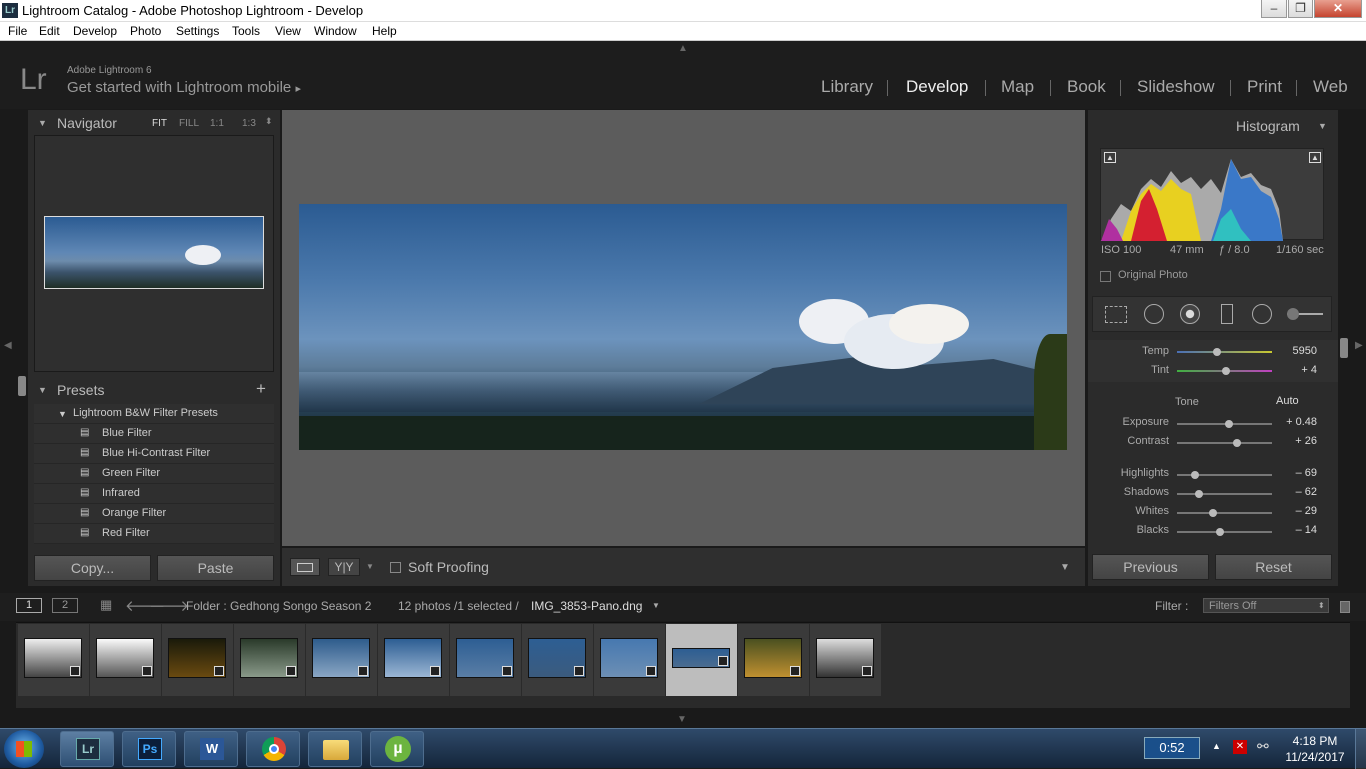 This screenshot has height=769, width=1366. What do you see at coordinates (154, 534) in the screenshot?
I see `preset-item: ▤ Red Filter` at bounding box center [154, 534].